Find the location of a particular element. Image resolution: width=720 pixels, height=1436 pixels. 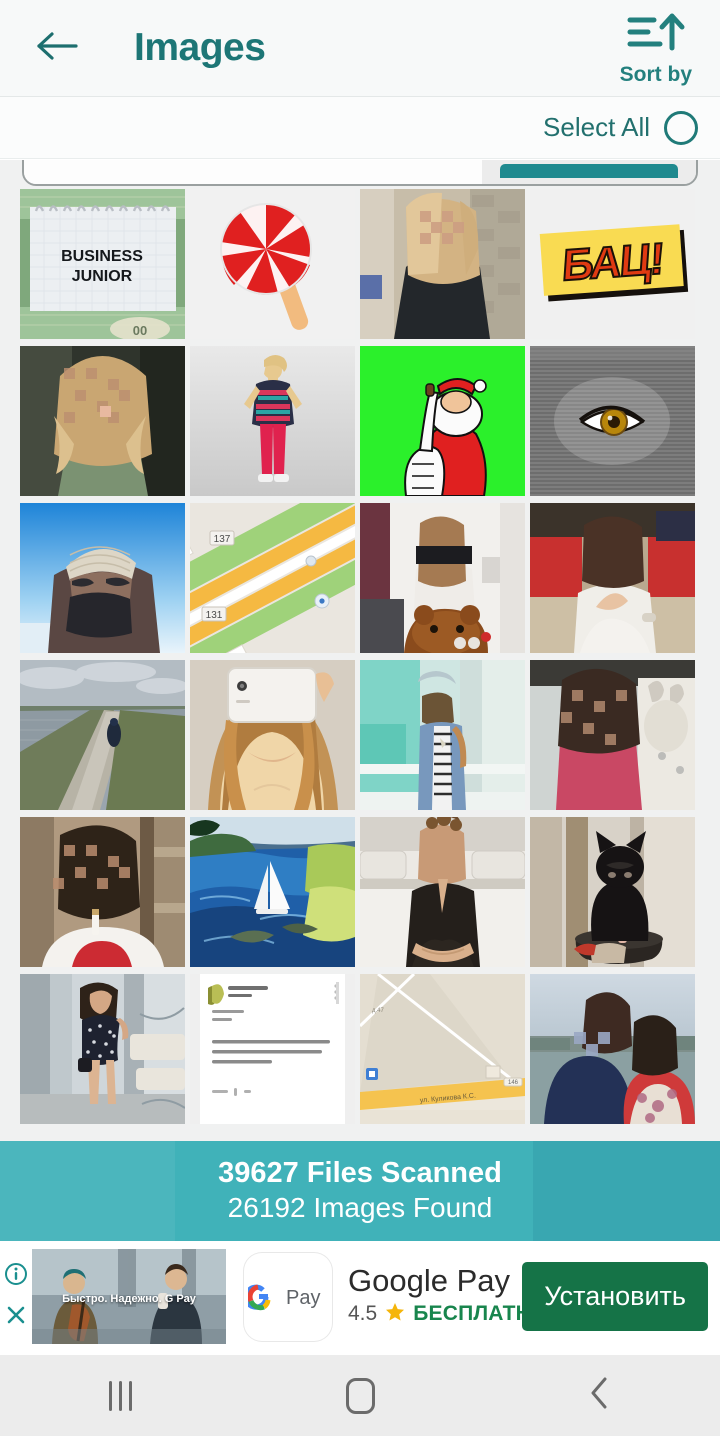

person-red-booth is located at coordinates (612, 578).